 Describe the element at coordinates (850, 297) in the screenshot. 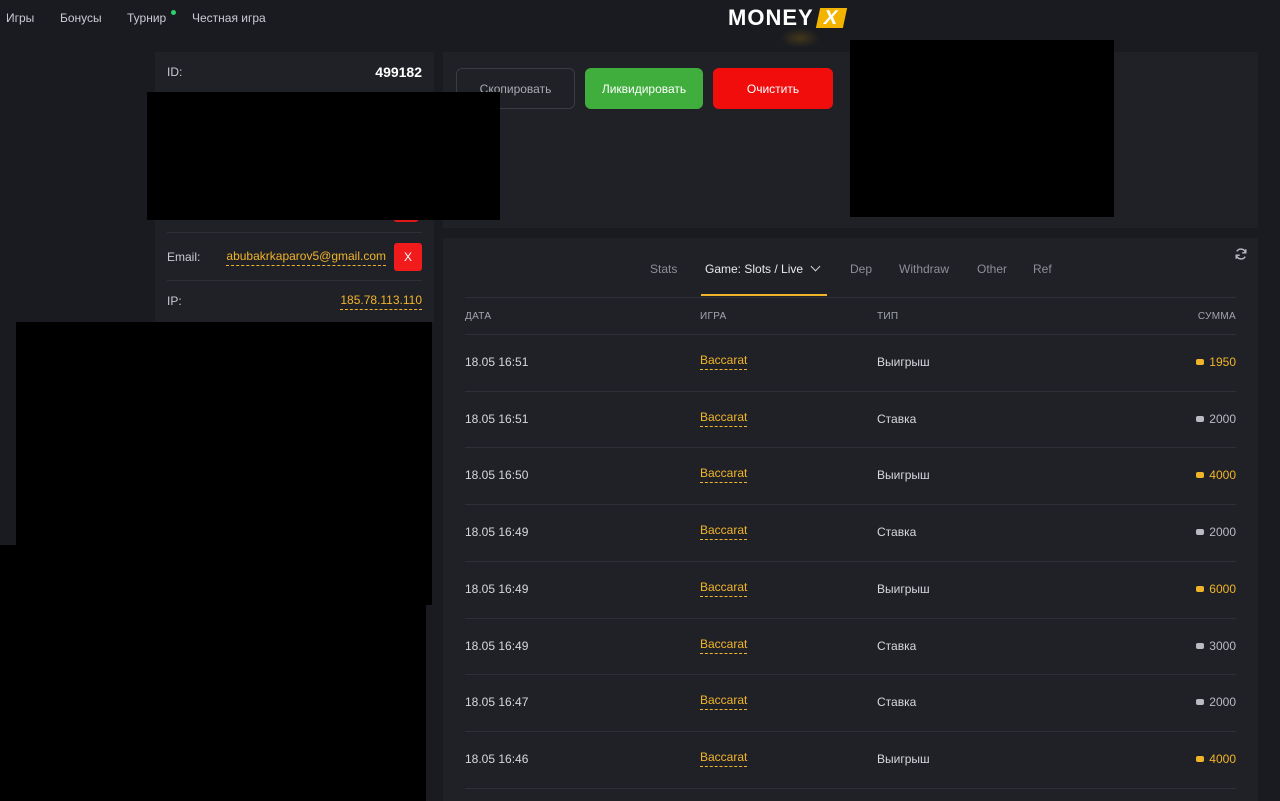

I see `tabs-divider` at that location.